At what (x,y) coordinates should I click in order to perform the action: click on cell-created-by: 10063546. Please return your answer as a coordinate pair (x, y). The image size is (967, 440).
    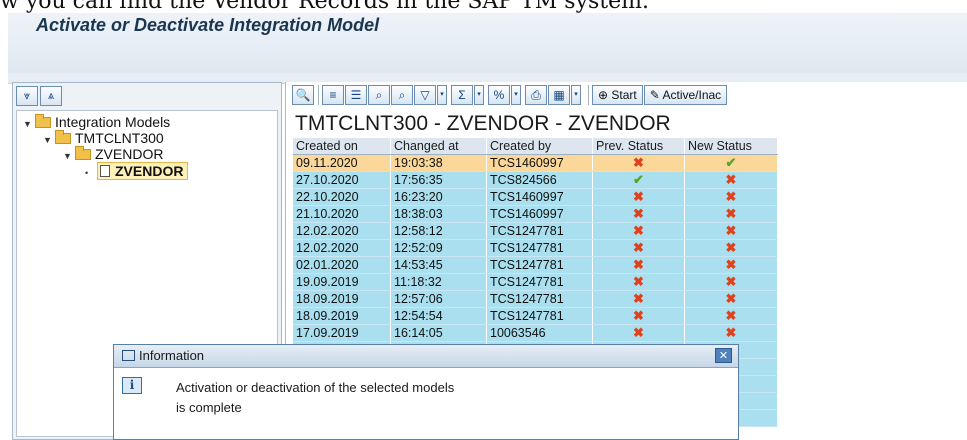
    Looking at the image, I should click on (539, 333).